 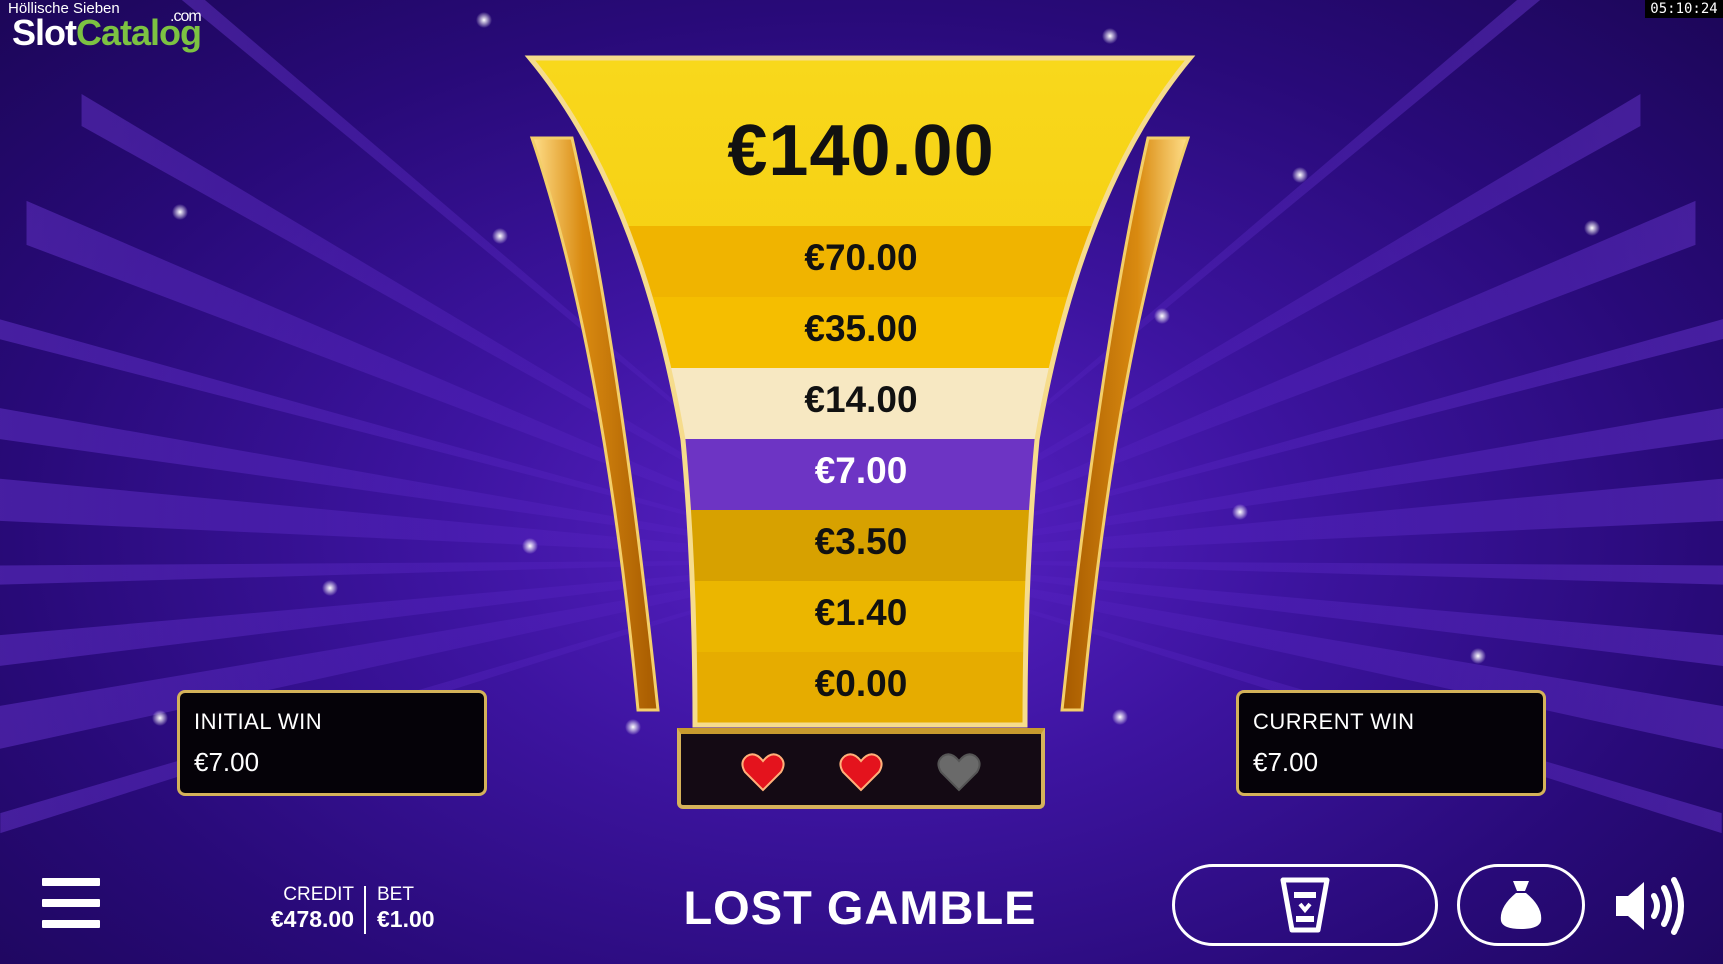 I want to click on credit-divider, so click(x=365, y=910).